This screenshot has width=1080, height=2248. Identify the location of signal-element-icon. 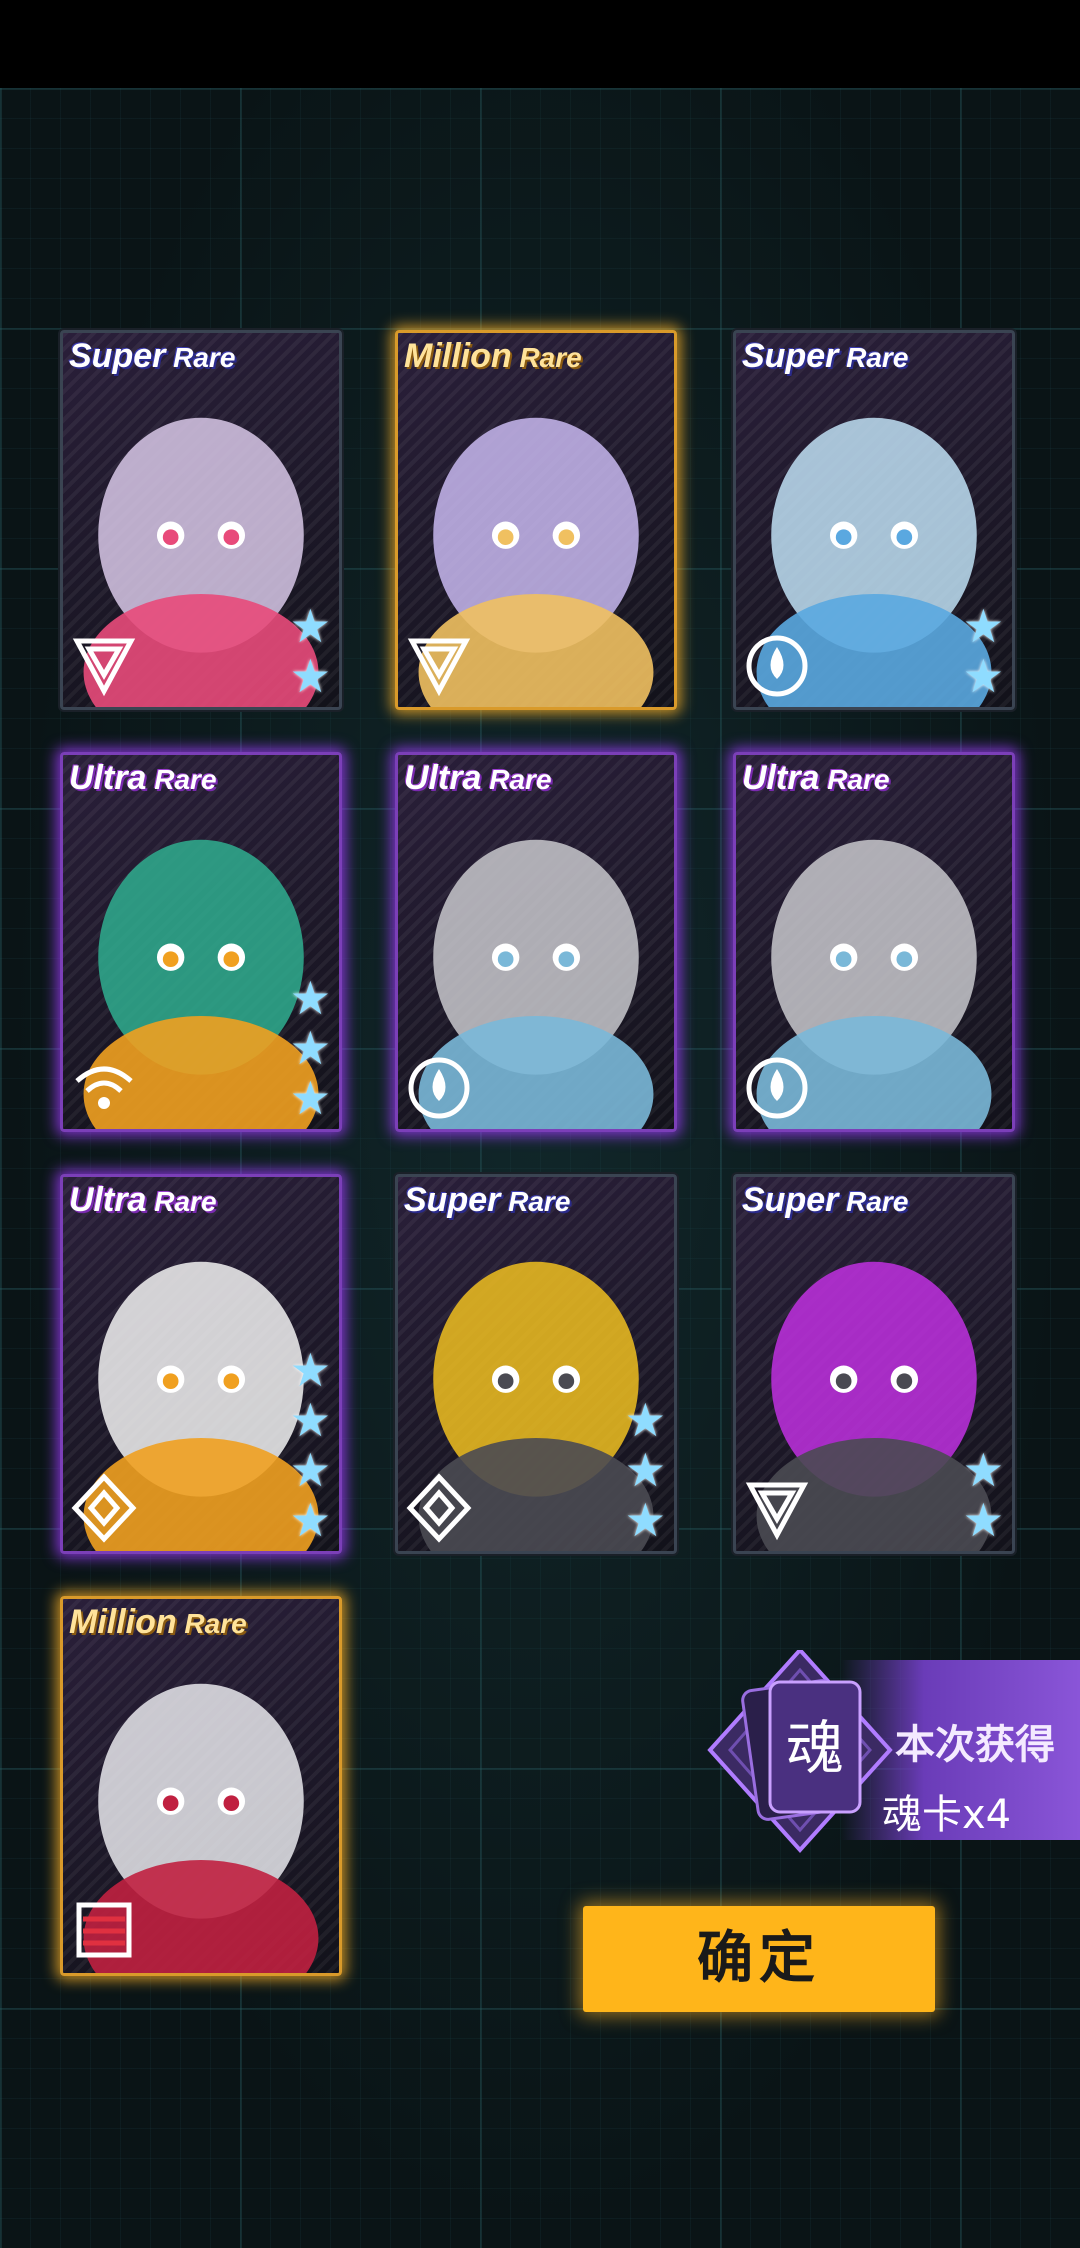
(104, 1087).